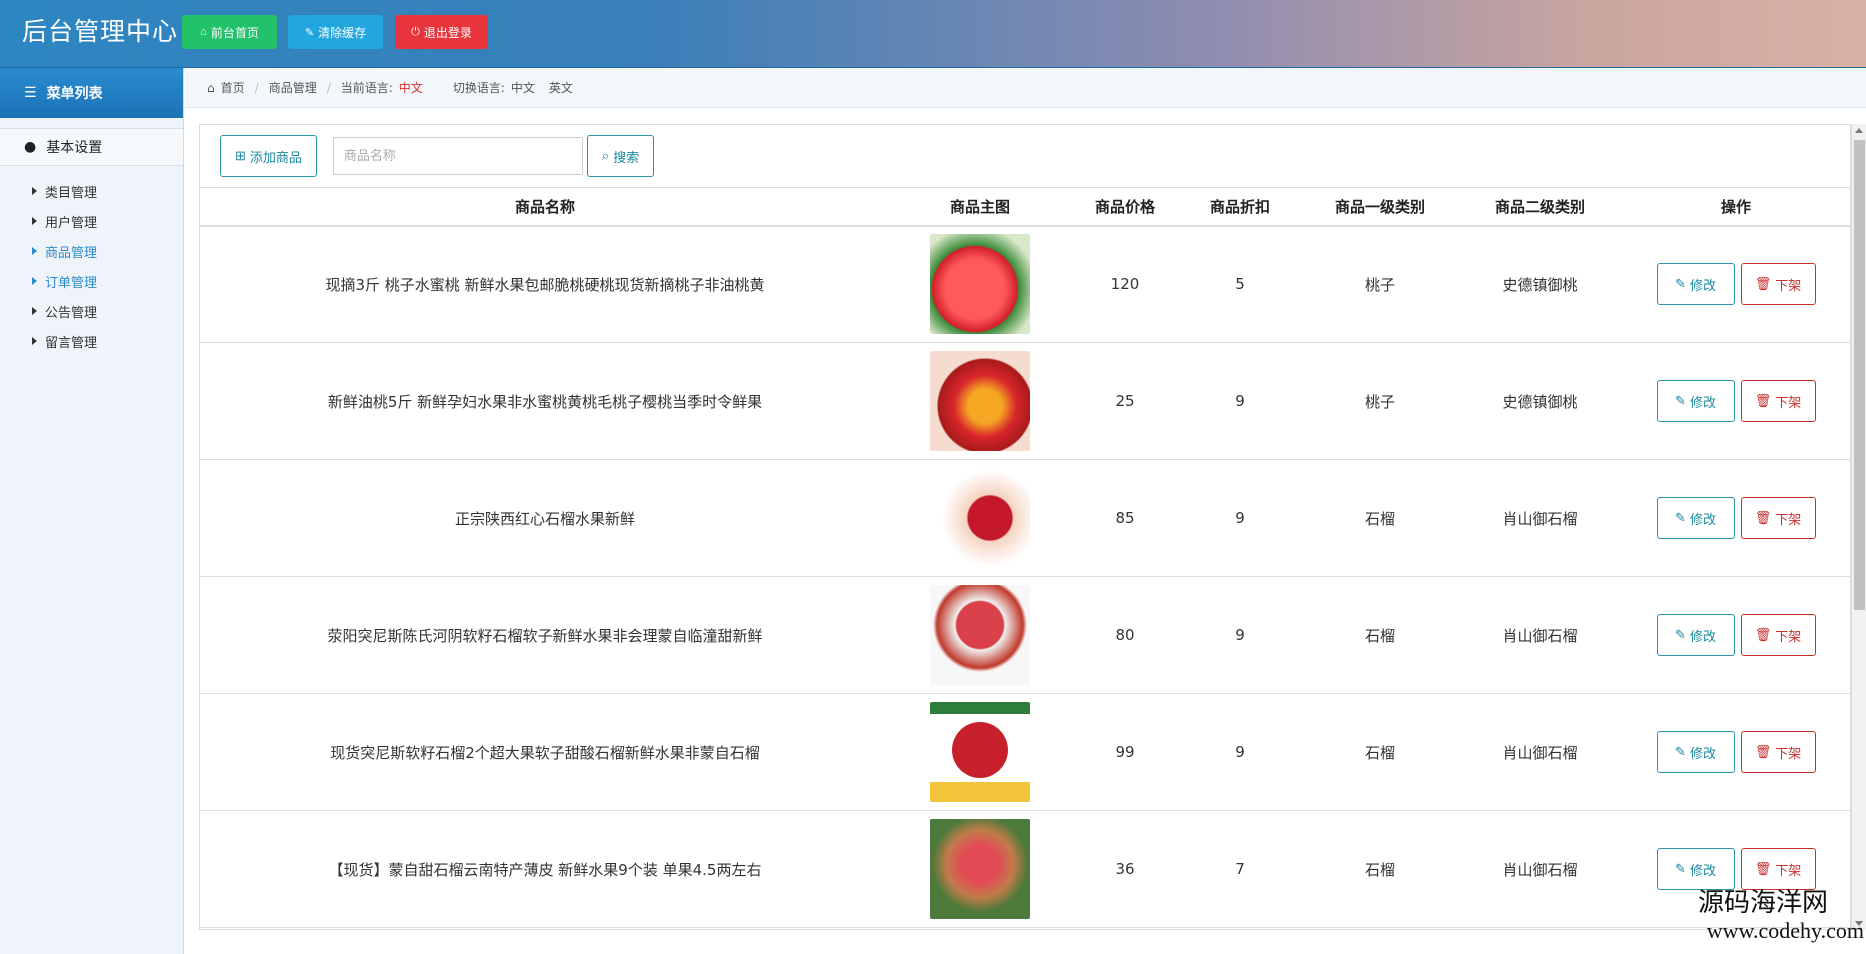 Image resolution: width=1866 pixels, height=954 pixels. What do you see at coordinates (1240, 284) in the screenshot?
I see `product-discount: 5` at bounding box center [1240, 284].